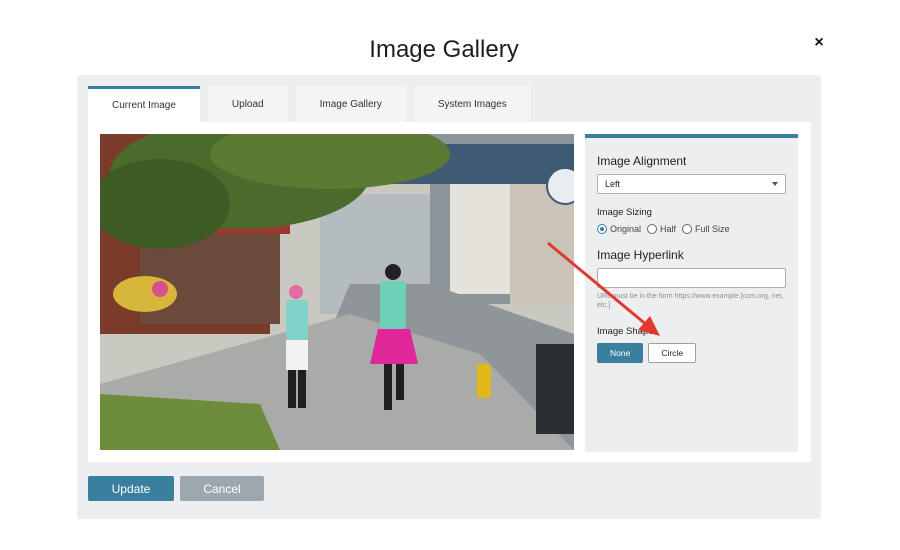 The height and width of the screenshot is (550, 900). Describe the element at coordinates (613, 184) in the screenshot. I see `image-alignment-value: Left` at that location.